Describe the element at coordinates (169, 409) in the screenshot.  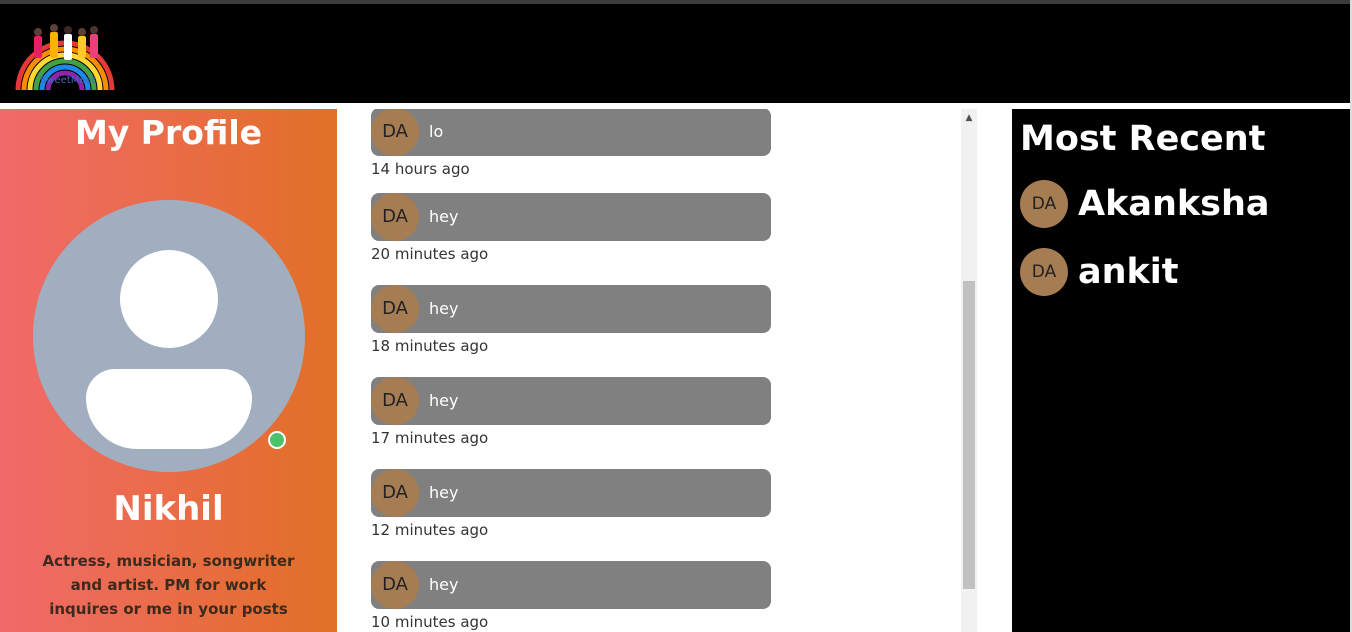
I see `avatar-body-icon` at that location.